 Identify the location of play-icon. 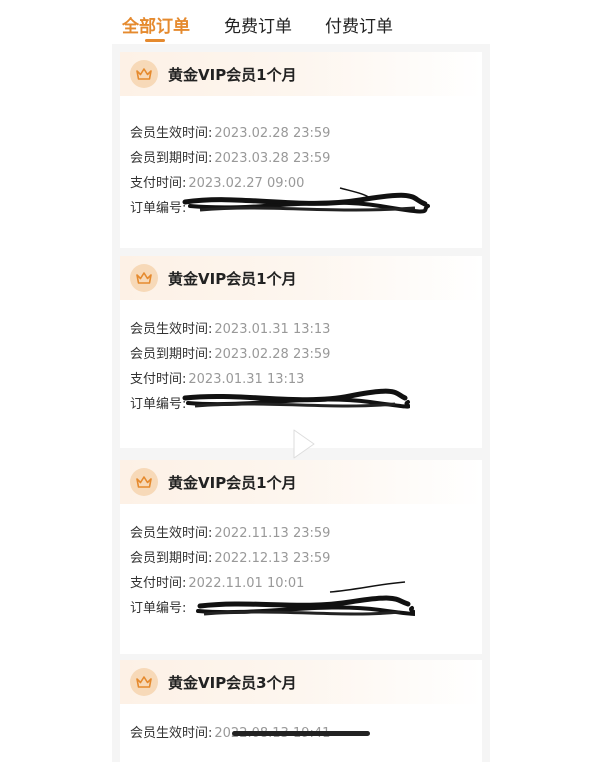
(302, 444).